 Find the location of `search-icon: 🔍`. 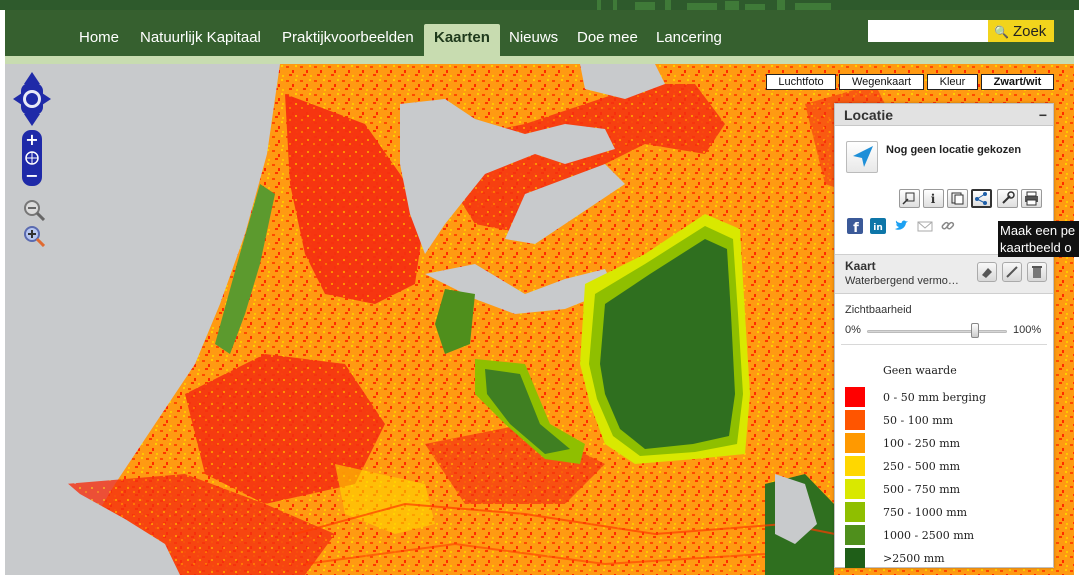

search-icon: 🔍 is located at coordinates (1001, 31).